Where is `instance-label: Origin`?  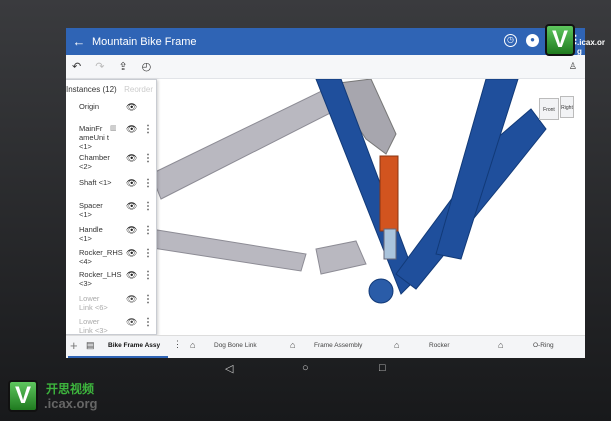 instance-label: Origin is located at coordinates (89, 106).